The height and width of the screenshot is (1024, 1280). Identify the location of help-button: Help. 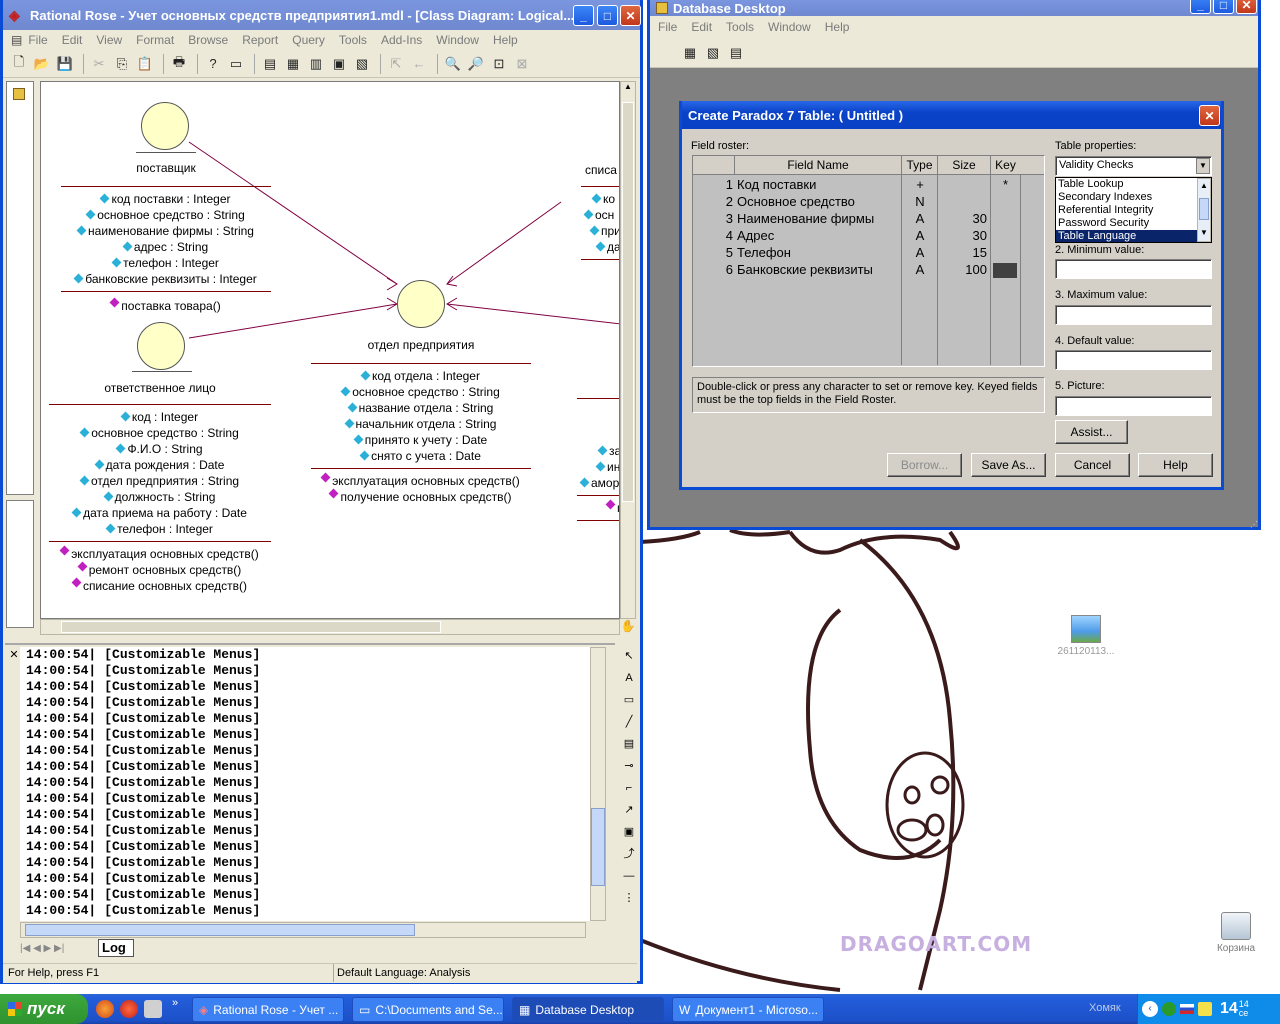
(1175, 465).